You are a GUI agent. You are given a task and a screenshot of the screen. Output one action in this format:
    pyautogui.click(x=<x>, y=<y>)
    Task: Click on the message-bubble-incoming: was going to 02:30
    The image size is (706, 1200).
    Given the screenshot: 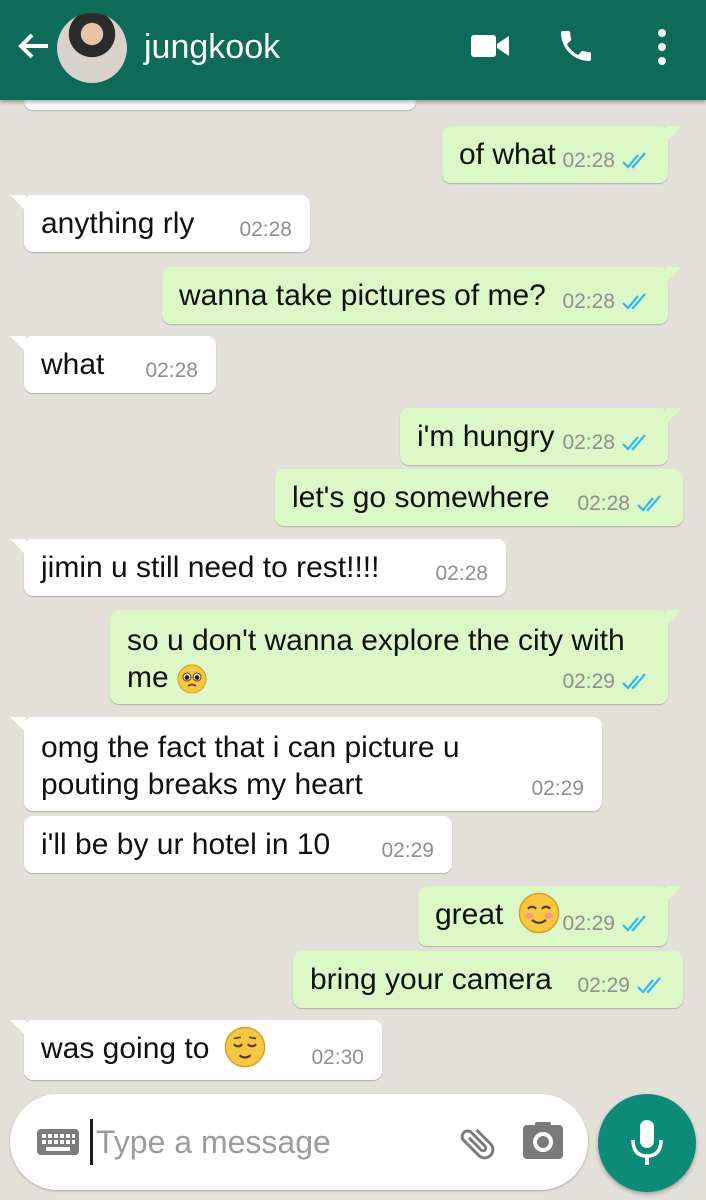 What is the action you would take?
    pyautogui.click(x=196, y=1050)
    